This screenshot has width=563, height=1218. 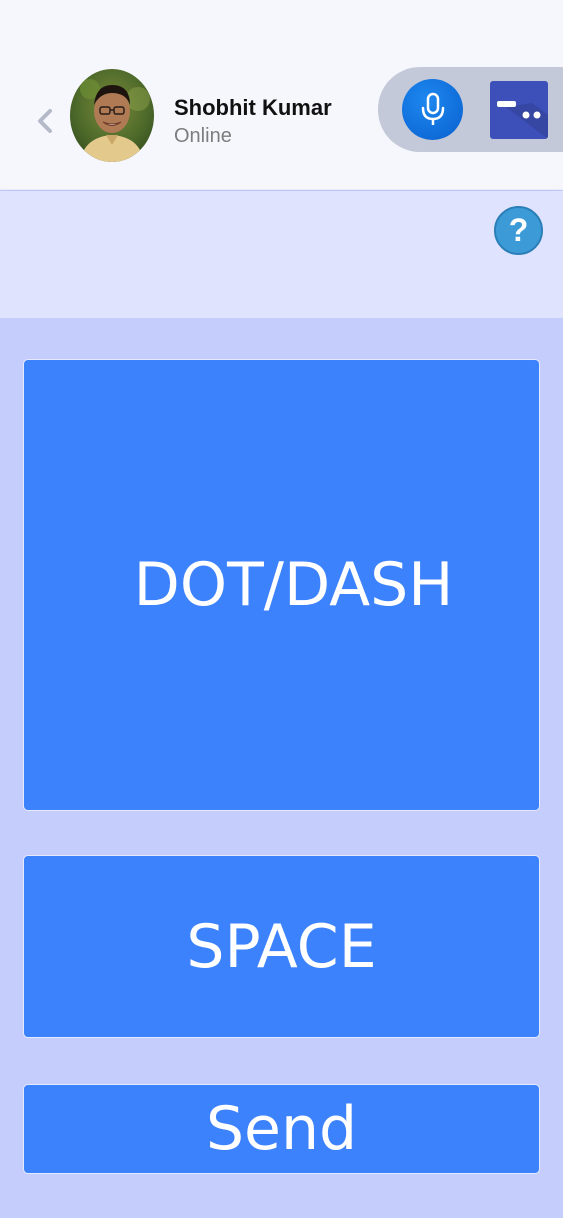 What do you see at coordinates (112, 115) in the screenshot?
I see `avatar` at bounding box center [112, 115].